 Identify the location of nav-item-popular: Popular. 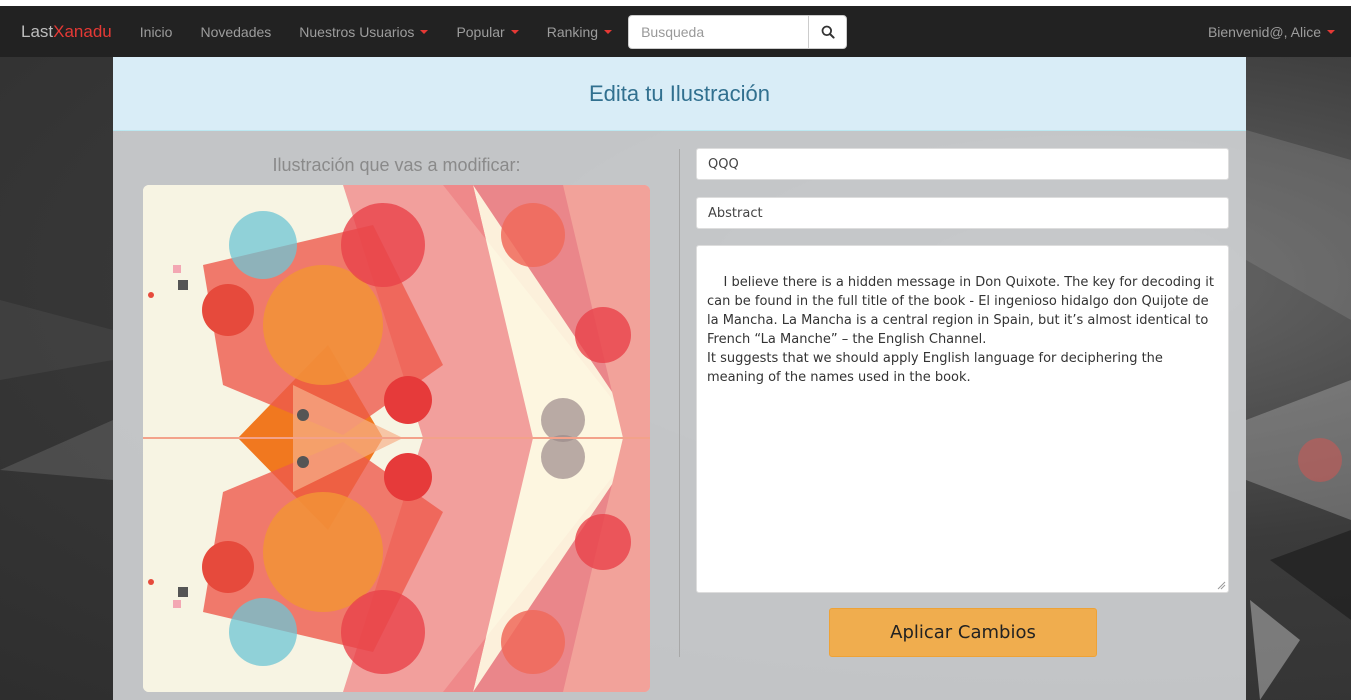
(487, 31).